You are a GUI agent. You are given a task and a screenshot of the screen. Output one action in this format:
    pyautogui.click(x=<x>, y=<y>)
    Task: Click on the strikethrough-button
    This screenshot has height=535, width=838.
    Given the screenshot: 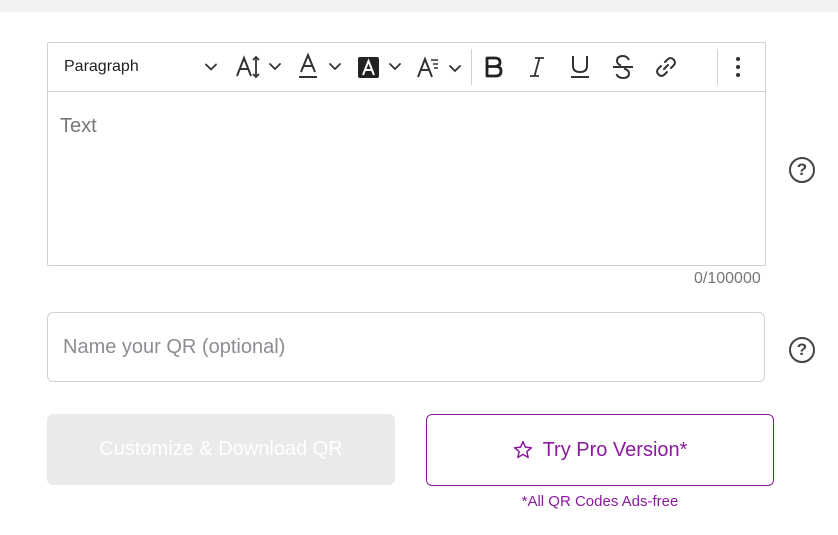 What is the action you would take?
    pyautogui.click(x=623, y=67)
    